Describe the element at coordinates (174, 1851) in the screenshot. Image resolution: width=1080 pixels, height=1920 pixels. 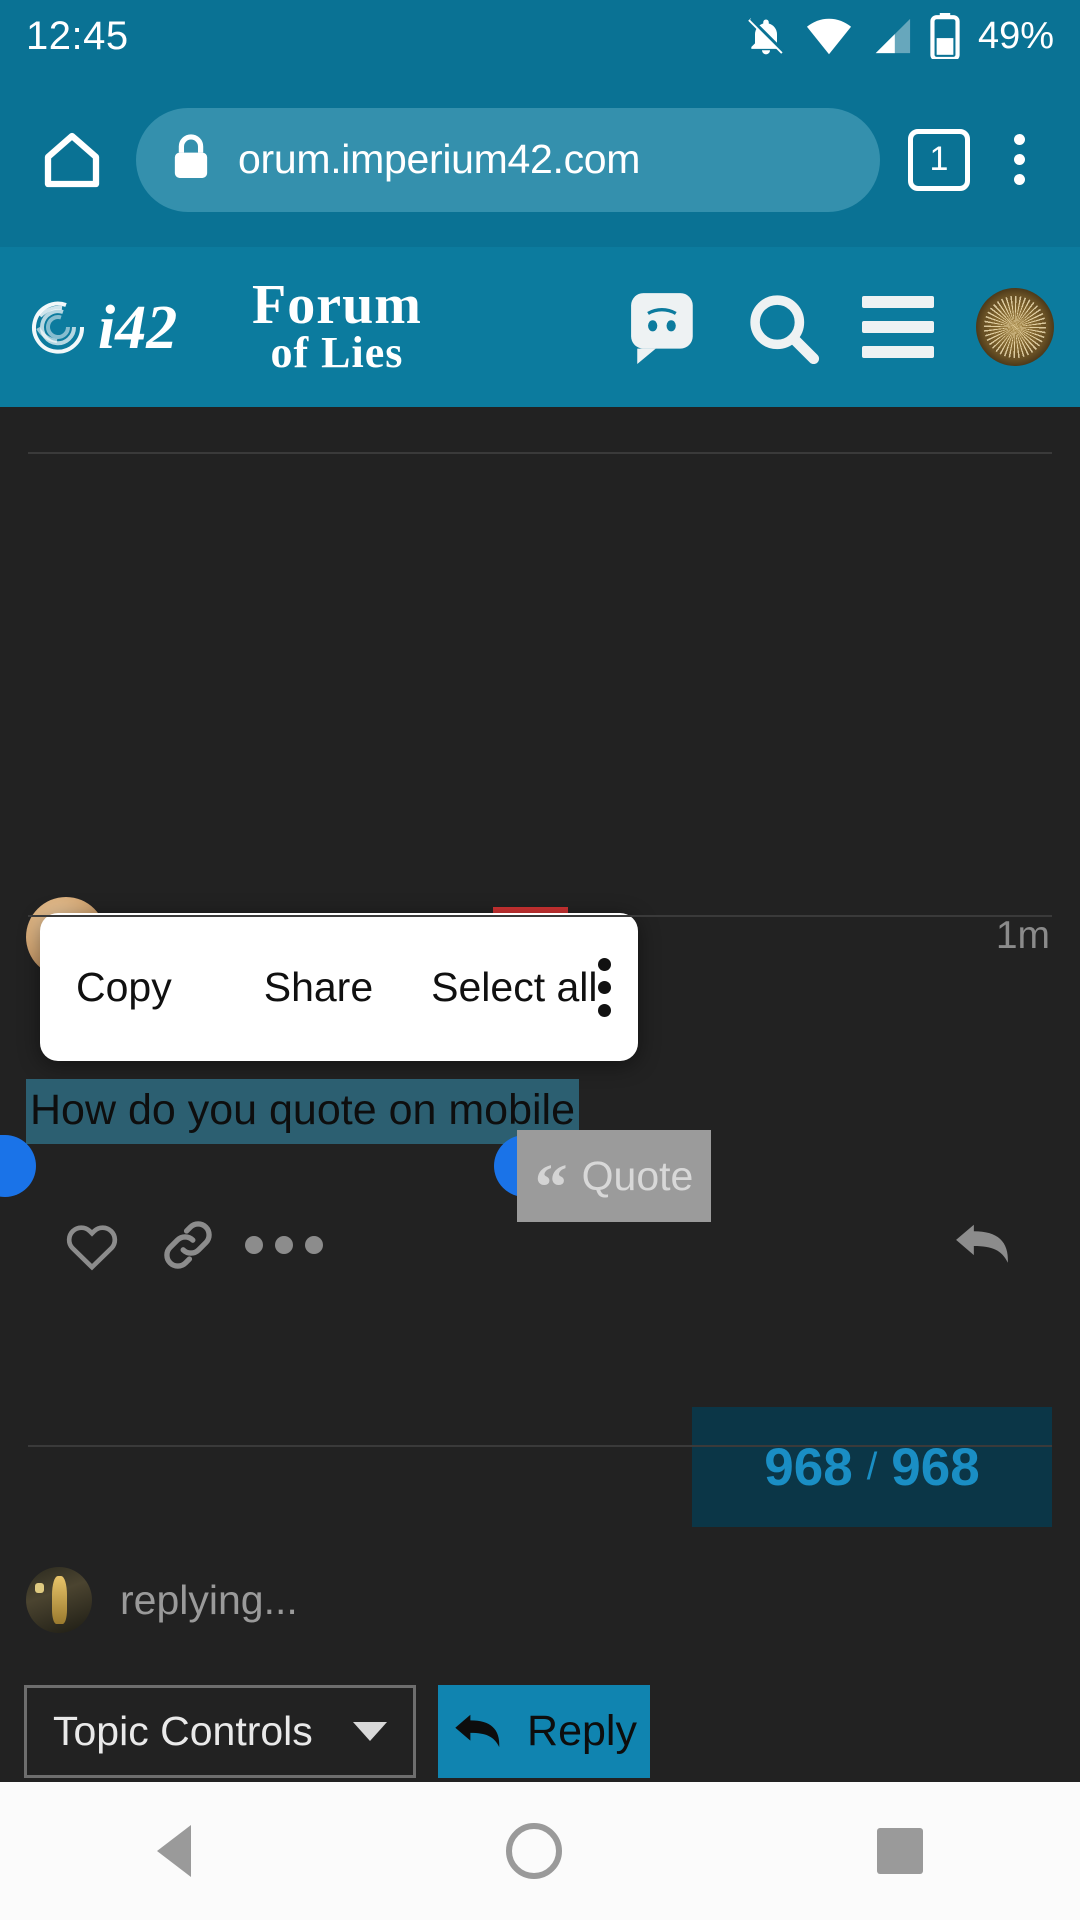
I see `back-icon` at that location.